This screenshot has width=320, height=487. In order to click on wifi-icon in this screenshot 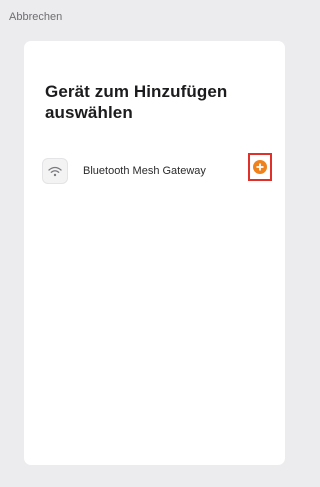, I will do `click(55, 171)`.